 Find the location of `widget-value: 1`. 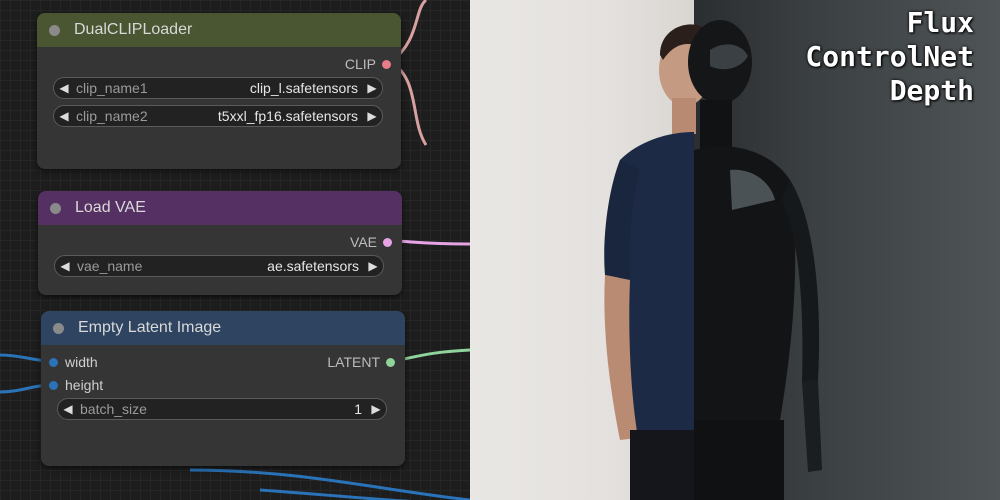

widget-value: 1 is located at coordinates (358, 409).